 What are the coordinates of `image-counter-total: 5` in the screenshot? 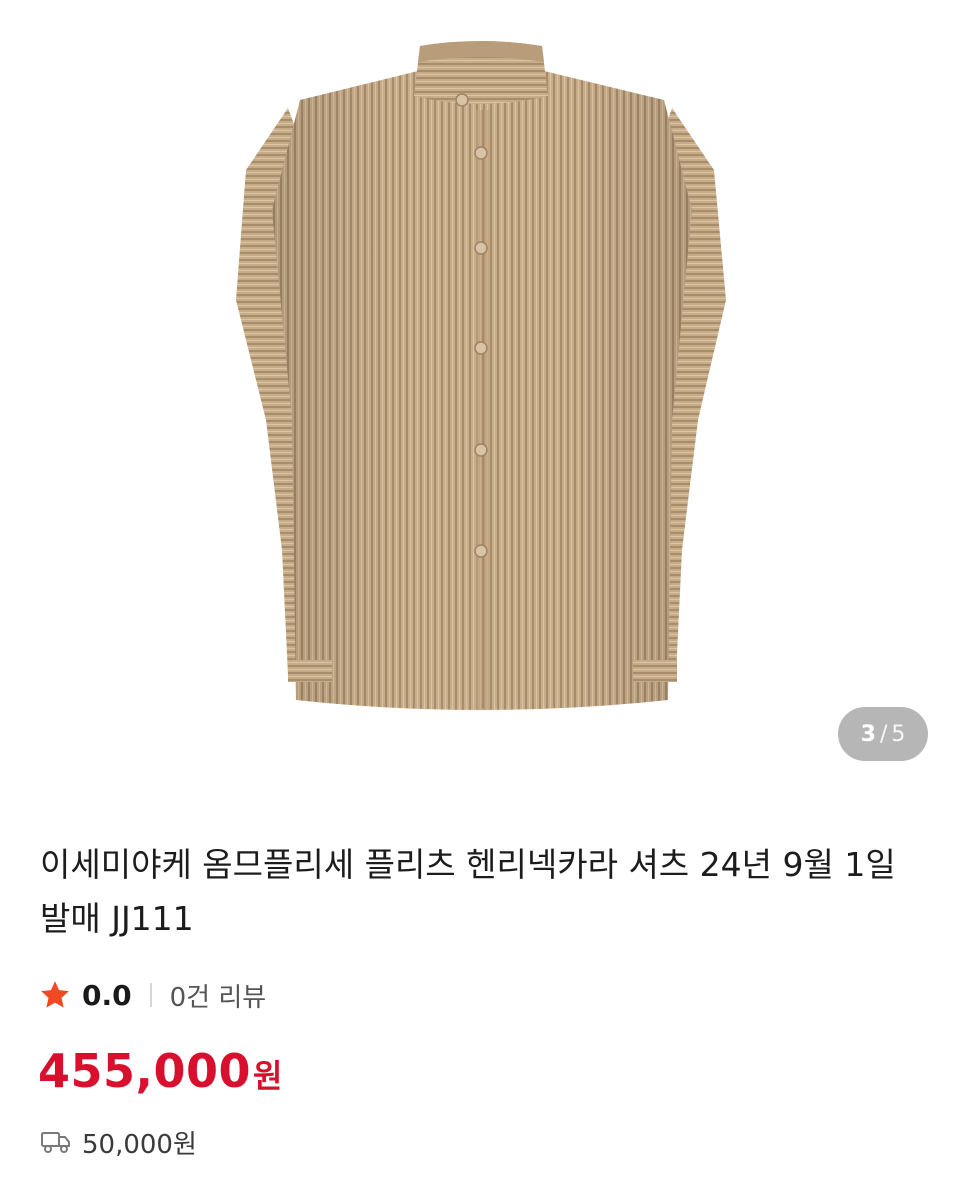 It's located at (898, 734).